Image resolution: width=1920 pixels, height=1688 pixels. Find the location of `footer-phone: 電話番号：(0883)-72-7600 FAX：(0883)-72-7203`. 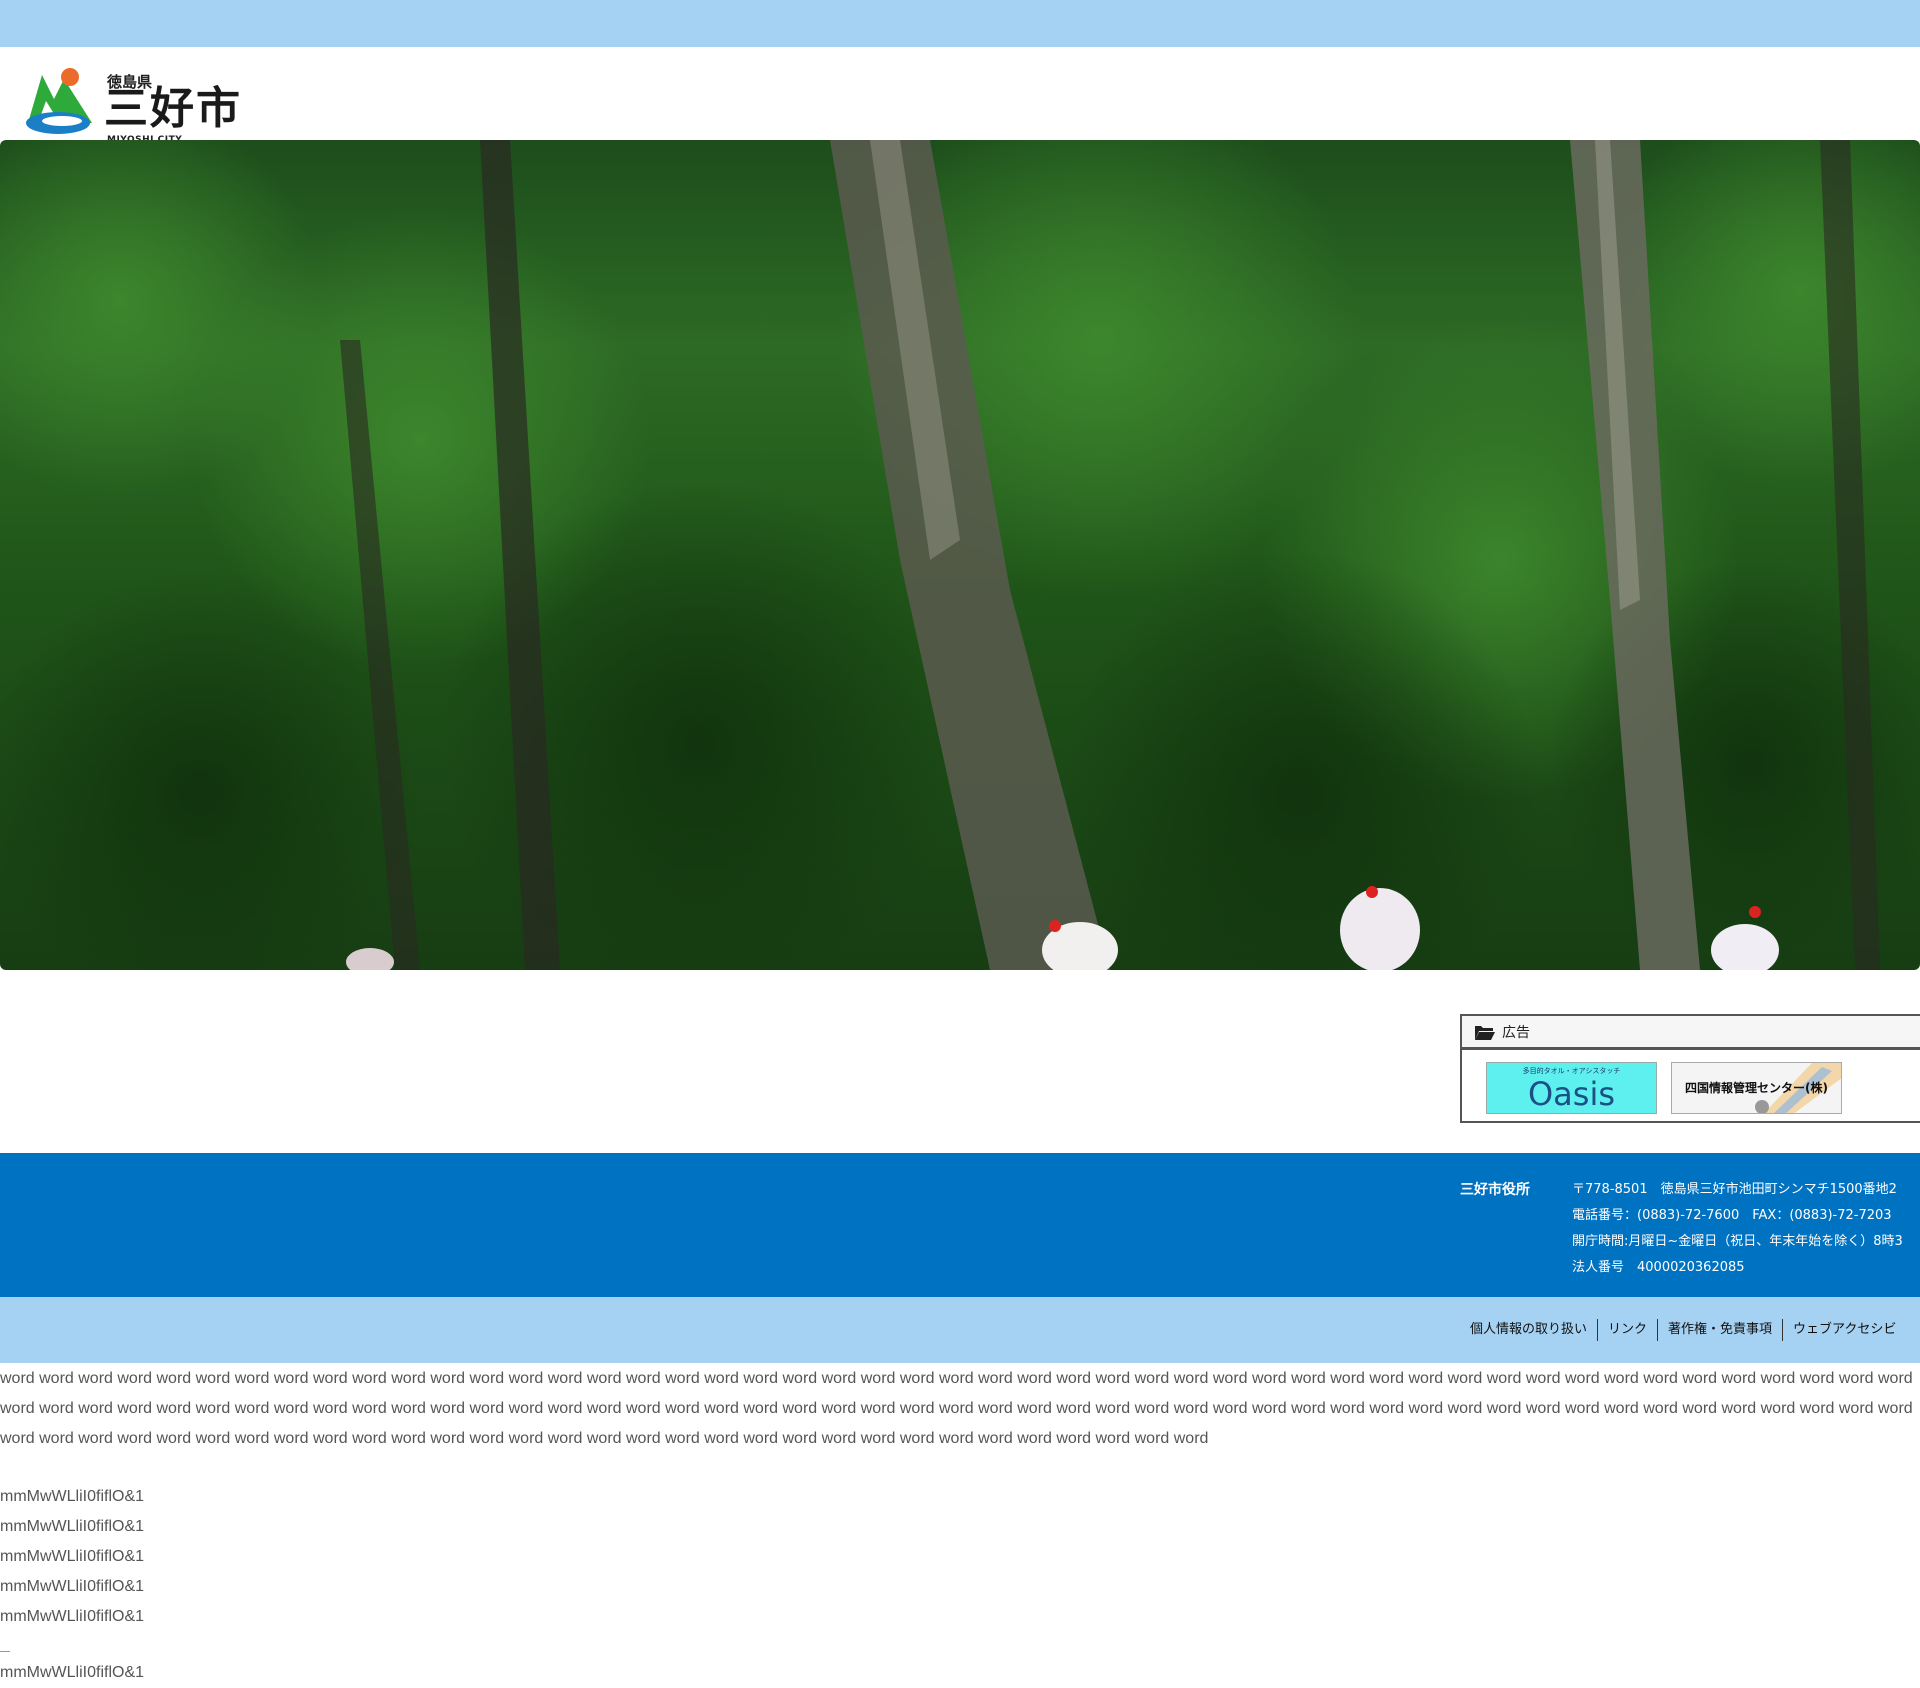

footer-phone: 電話番号：(0883)-72-7600 FAX：(0883)-72-7203 is located at coordinates (1732, 1215).